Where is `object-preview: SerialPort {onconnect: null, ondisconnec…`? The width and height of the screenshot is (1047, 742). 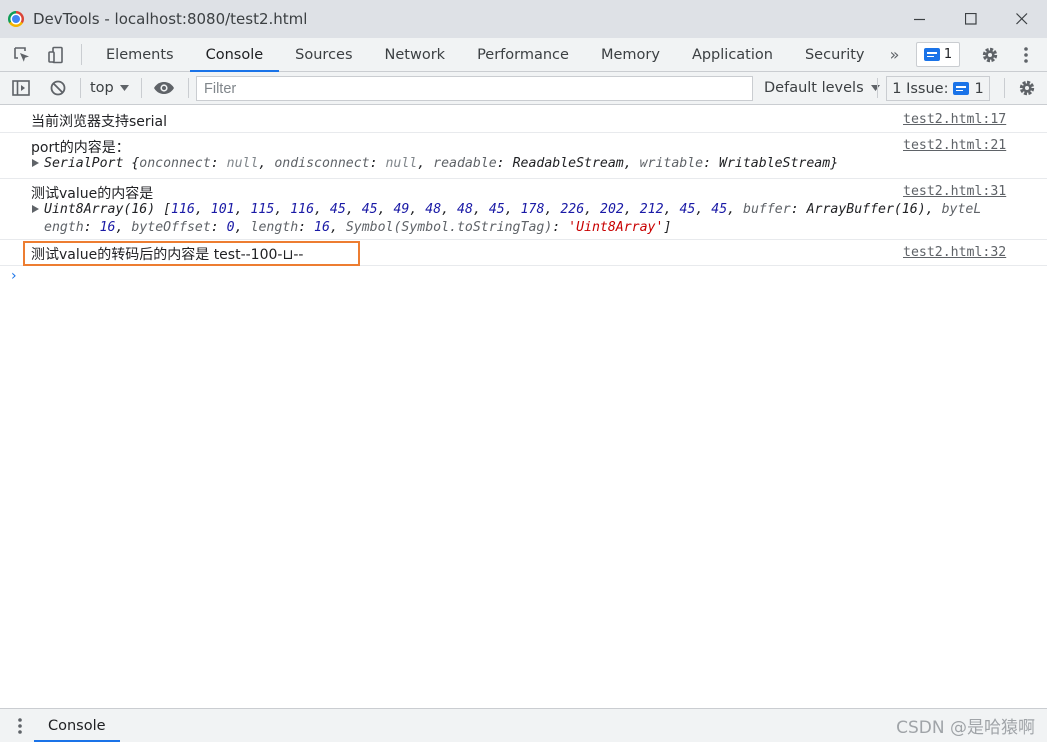
object-preview: SerialPort {onconnect: null, ondisconnec… is located at coordinates (435, 163).